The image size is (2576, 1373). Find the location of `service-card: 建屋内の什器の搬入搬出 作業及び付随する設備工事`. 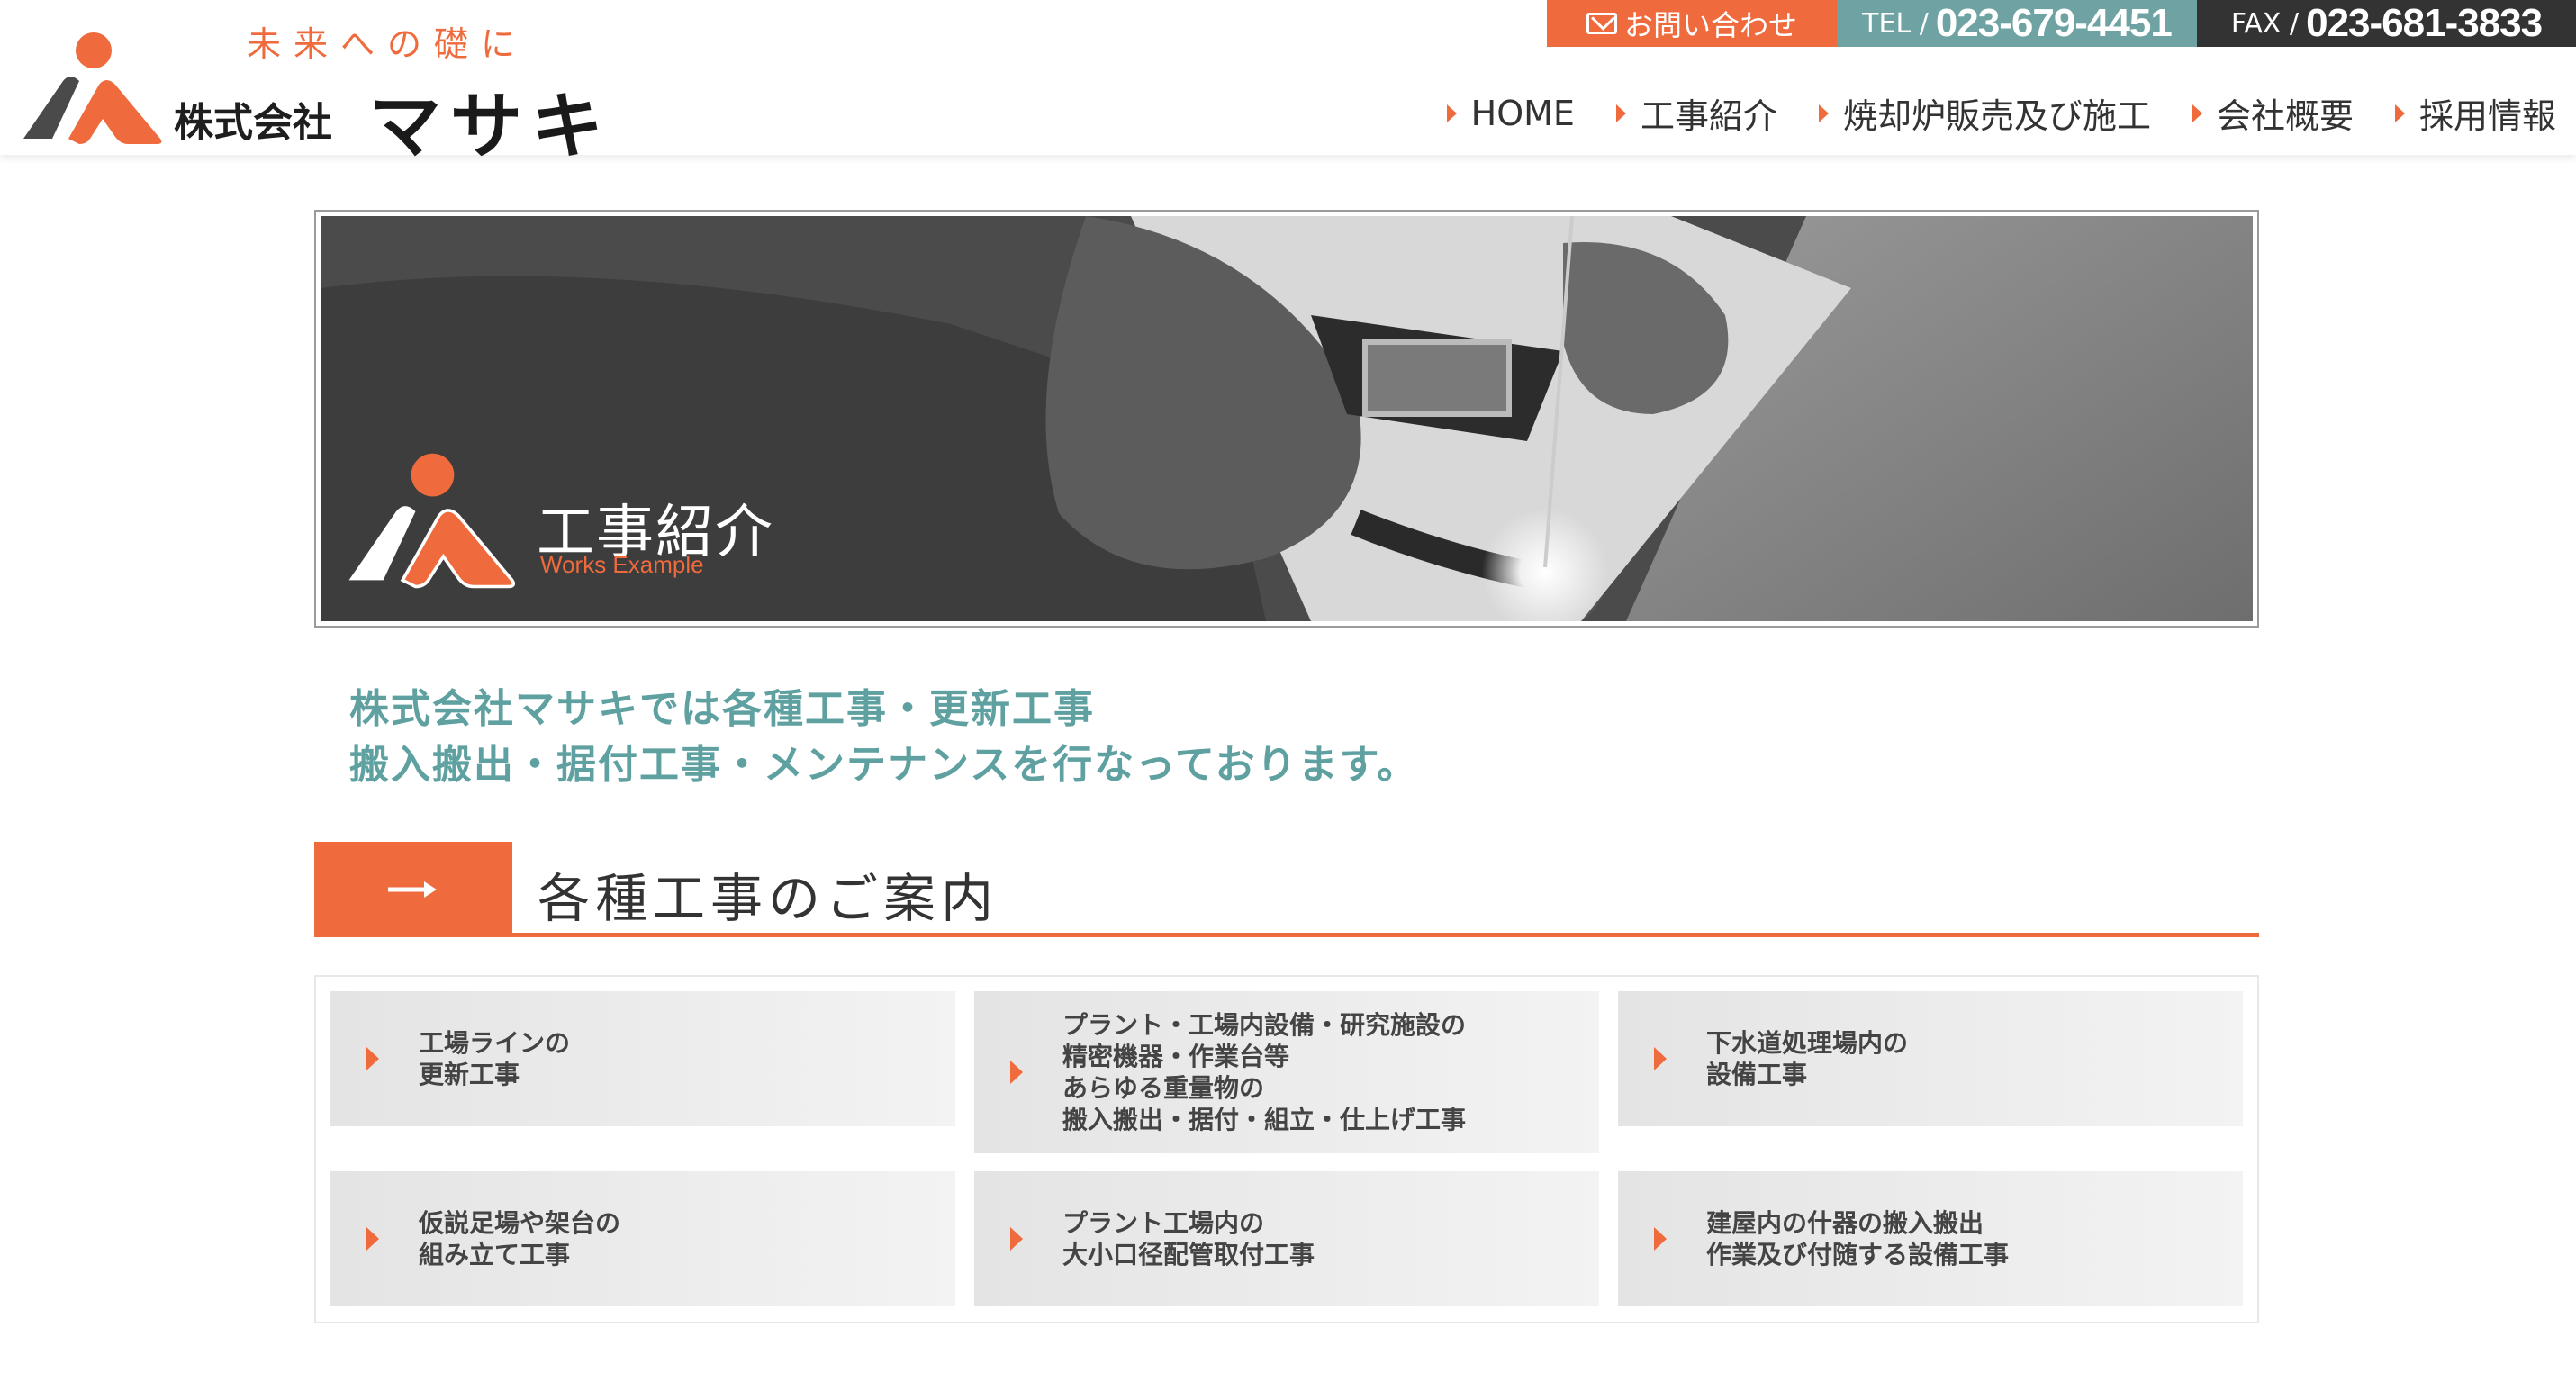

service-card: 建屋内の什器の搬入搬出 作業及び付随する設備工事 is located at coordinates (1930, 1238).